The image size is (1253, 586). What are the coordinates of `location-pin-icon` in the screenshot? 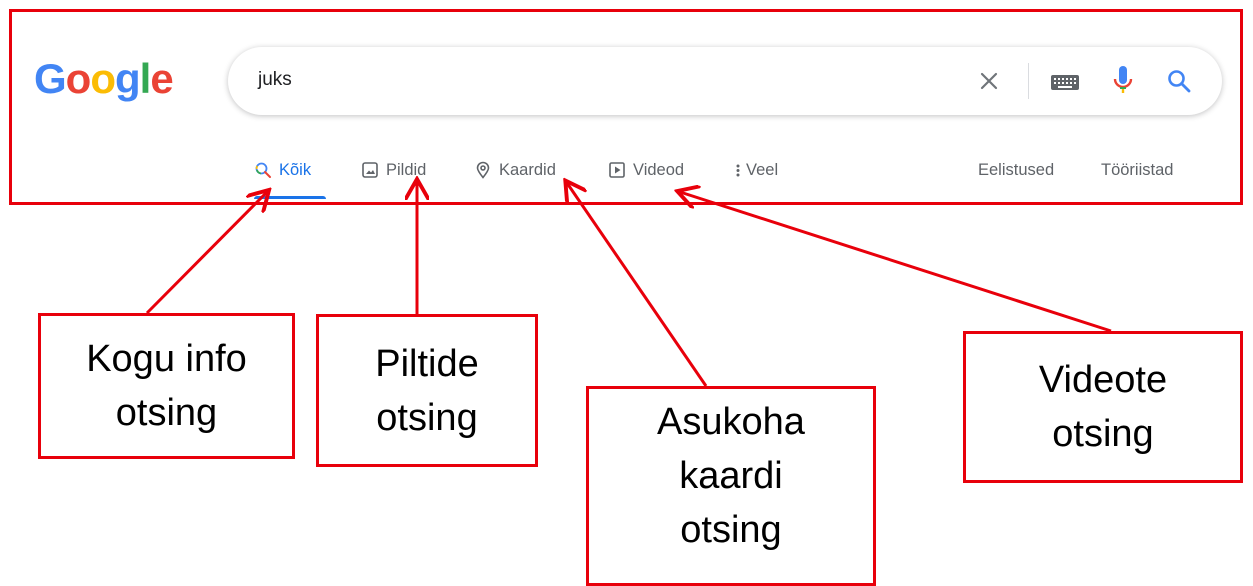 It's located at (483, 170).